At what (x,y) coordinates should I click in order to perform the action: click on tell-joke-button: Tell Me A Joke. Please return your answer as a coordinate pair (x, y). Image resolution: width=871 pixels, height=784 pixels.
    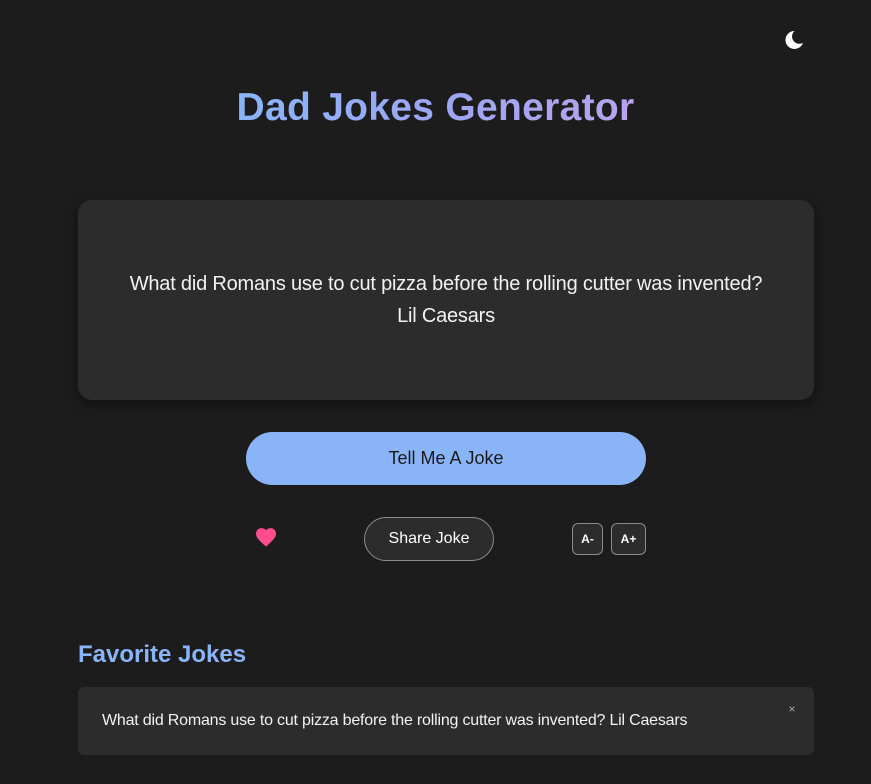
    Looking at the image, I should click on (446, 458).